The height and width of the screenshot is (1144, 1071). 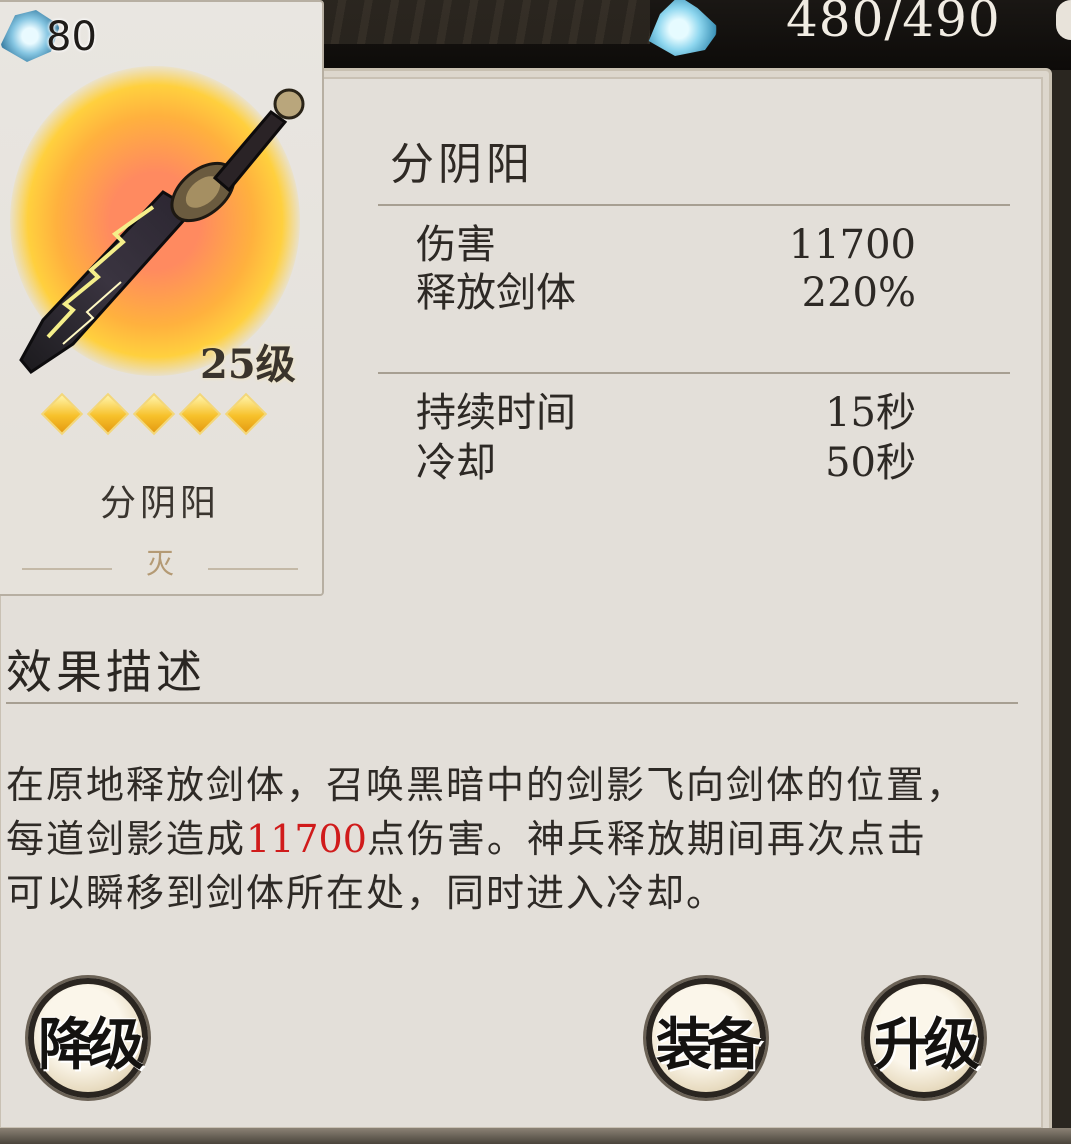 I want to click on downgrade-button: 降级, so click(x=88, y=1040).